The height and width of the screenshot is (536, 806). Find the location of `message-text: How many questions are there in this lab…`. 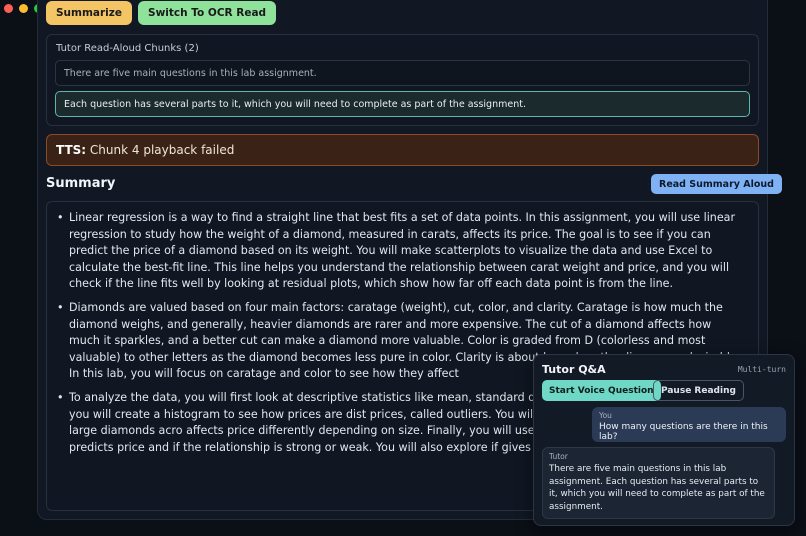

message-text: How many questions are there in this lab… is located at coordinates (683, 432).